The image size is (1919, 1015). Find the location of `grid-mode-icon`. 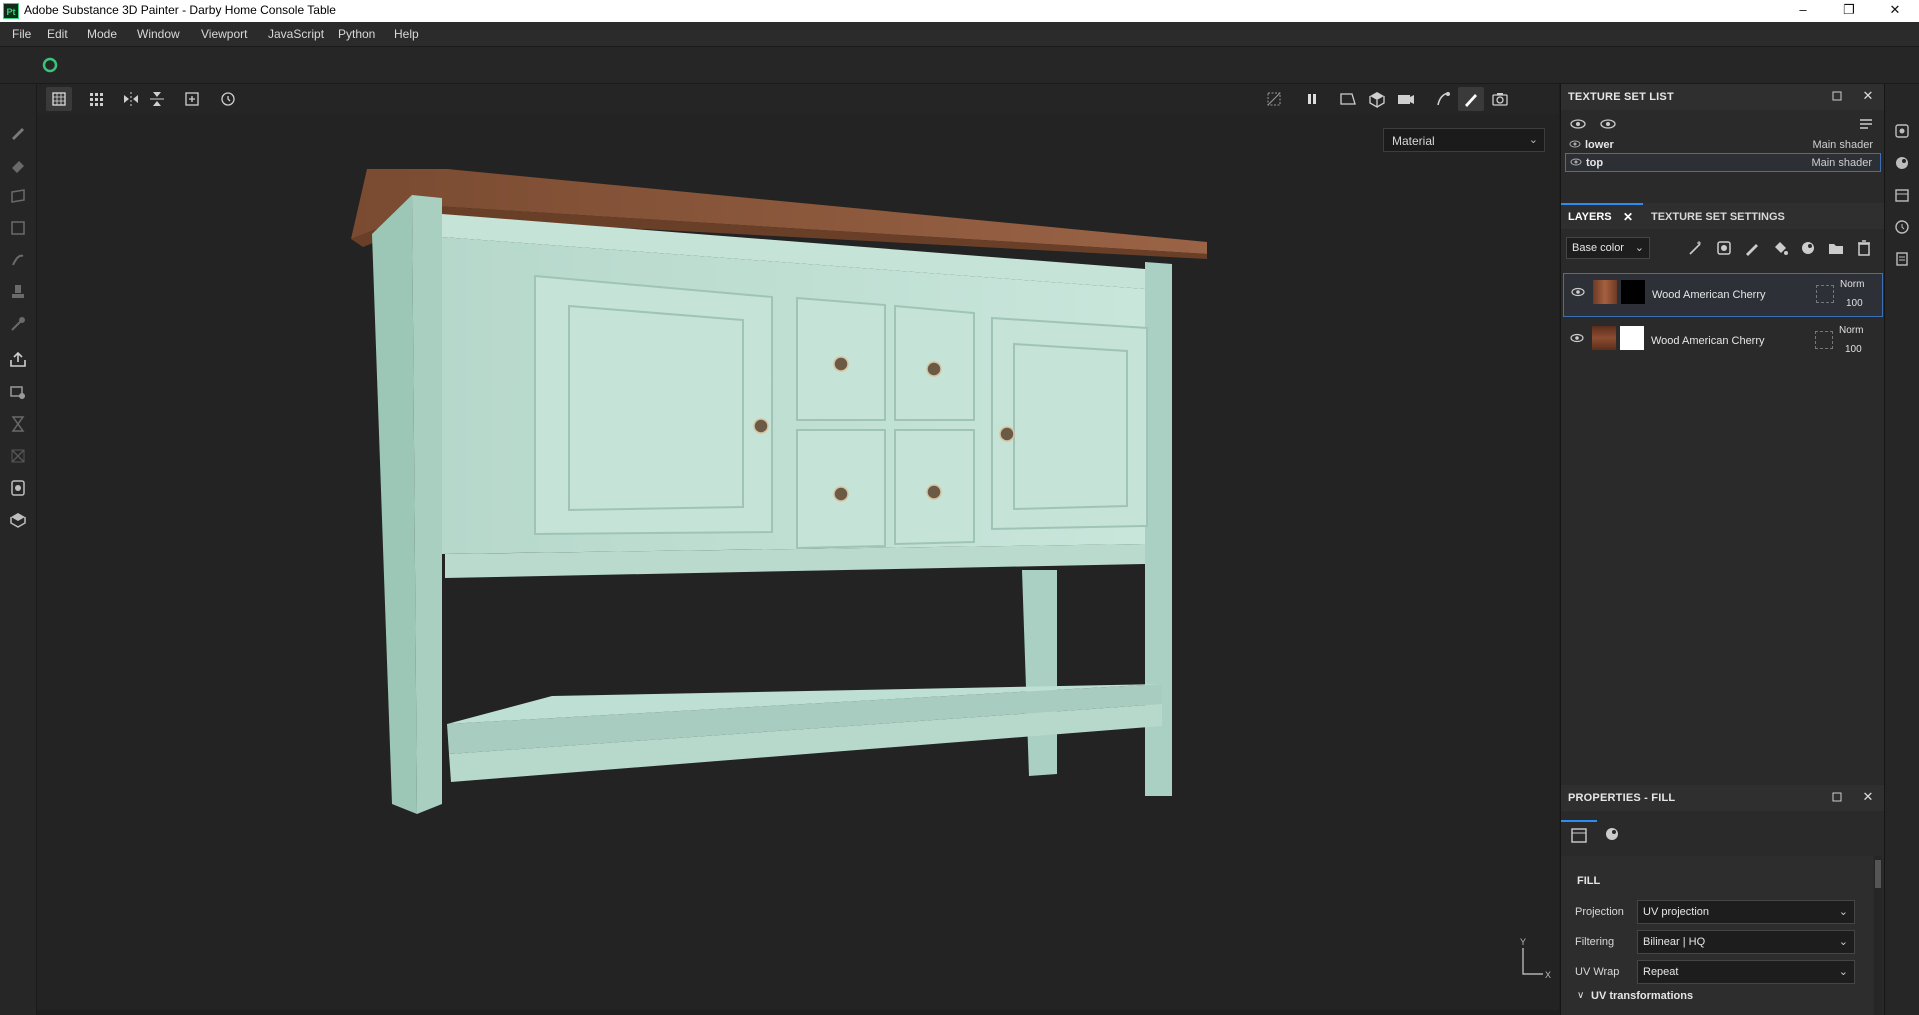

grid-mode-icon is located at coordinates (96, 99).